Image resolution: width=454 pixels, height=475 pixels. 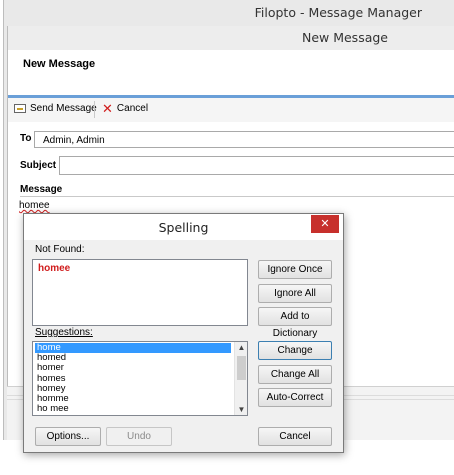 I want to click on spelling-dialog-titlebar: Spelling ✕, so click(x=183, y=227).